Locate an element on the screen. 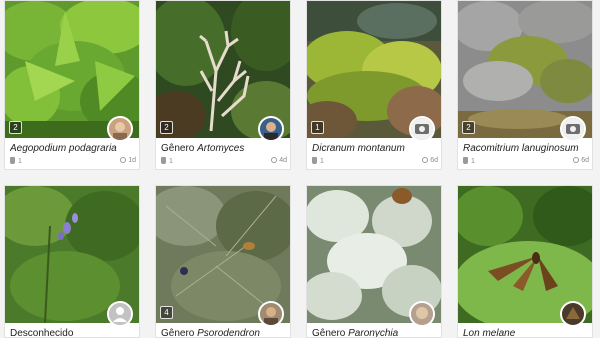 The width and height of the screenshot is (600, 338). observation-card: 2 Gênero Artomyces 1 4d is located at coordinates (223, 85).